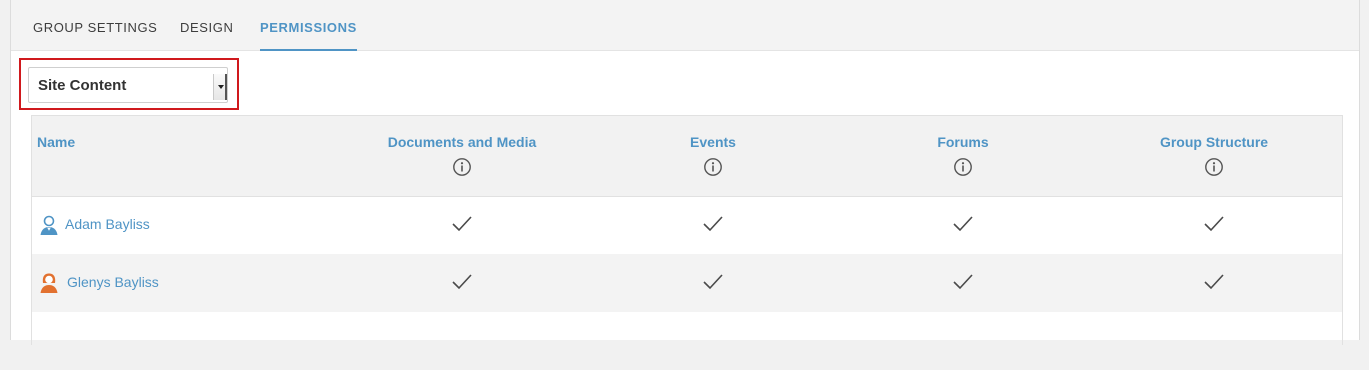 The image size is (1369, 370). I want to click on column-header-events: Events, so click(713, 142).